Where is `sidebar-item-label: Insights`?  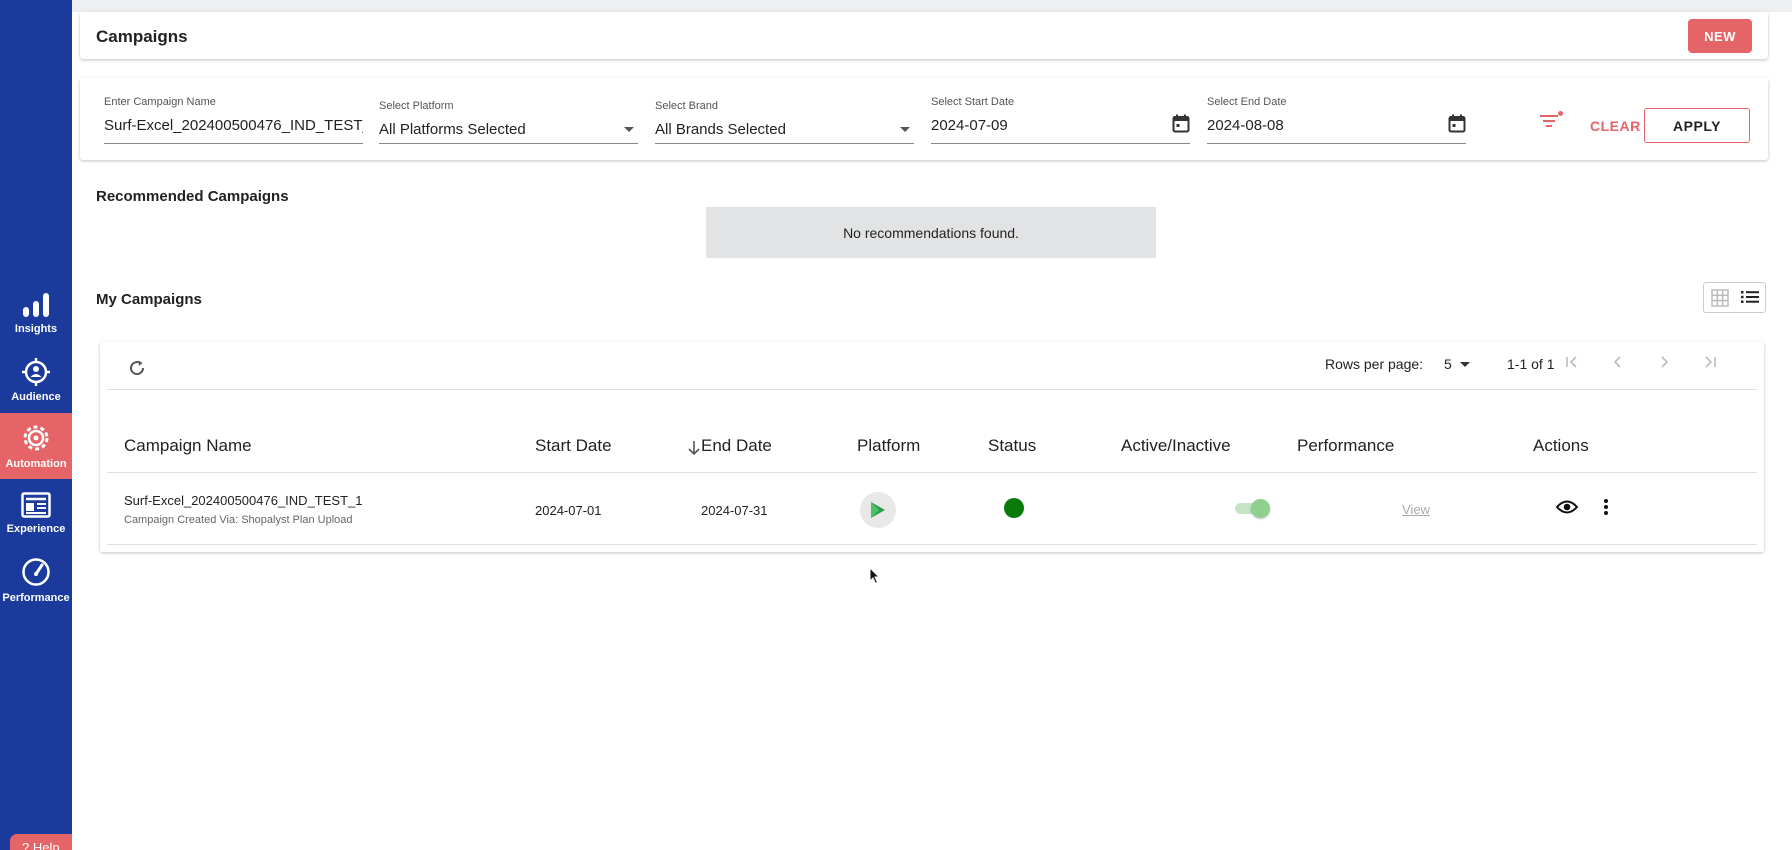
sidebar-item-label: Insights is located at coordinates (36, 328).